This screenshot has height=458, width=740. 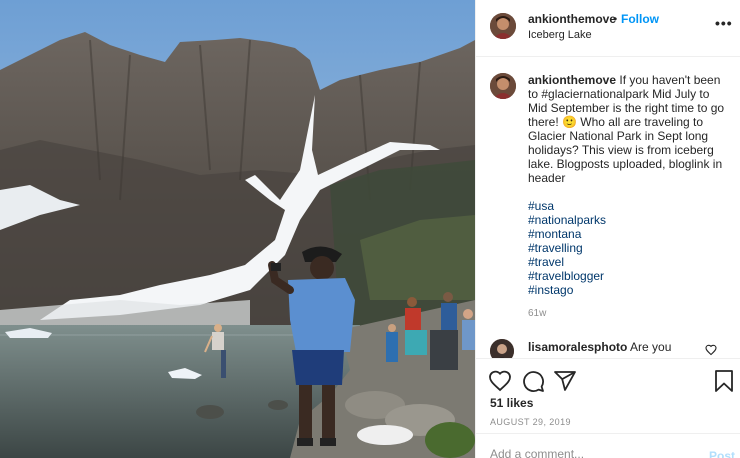 I want to click on caption-avatar-image, so click(x=503, y=86).